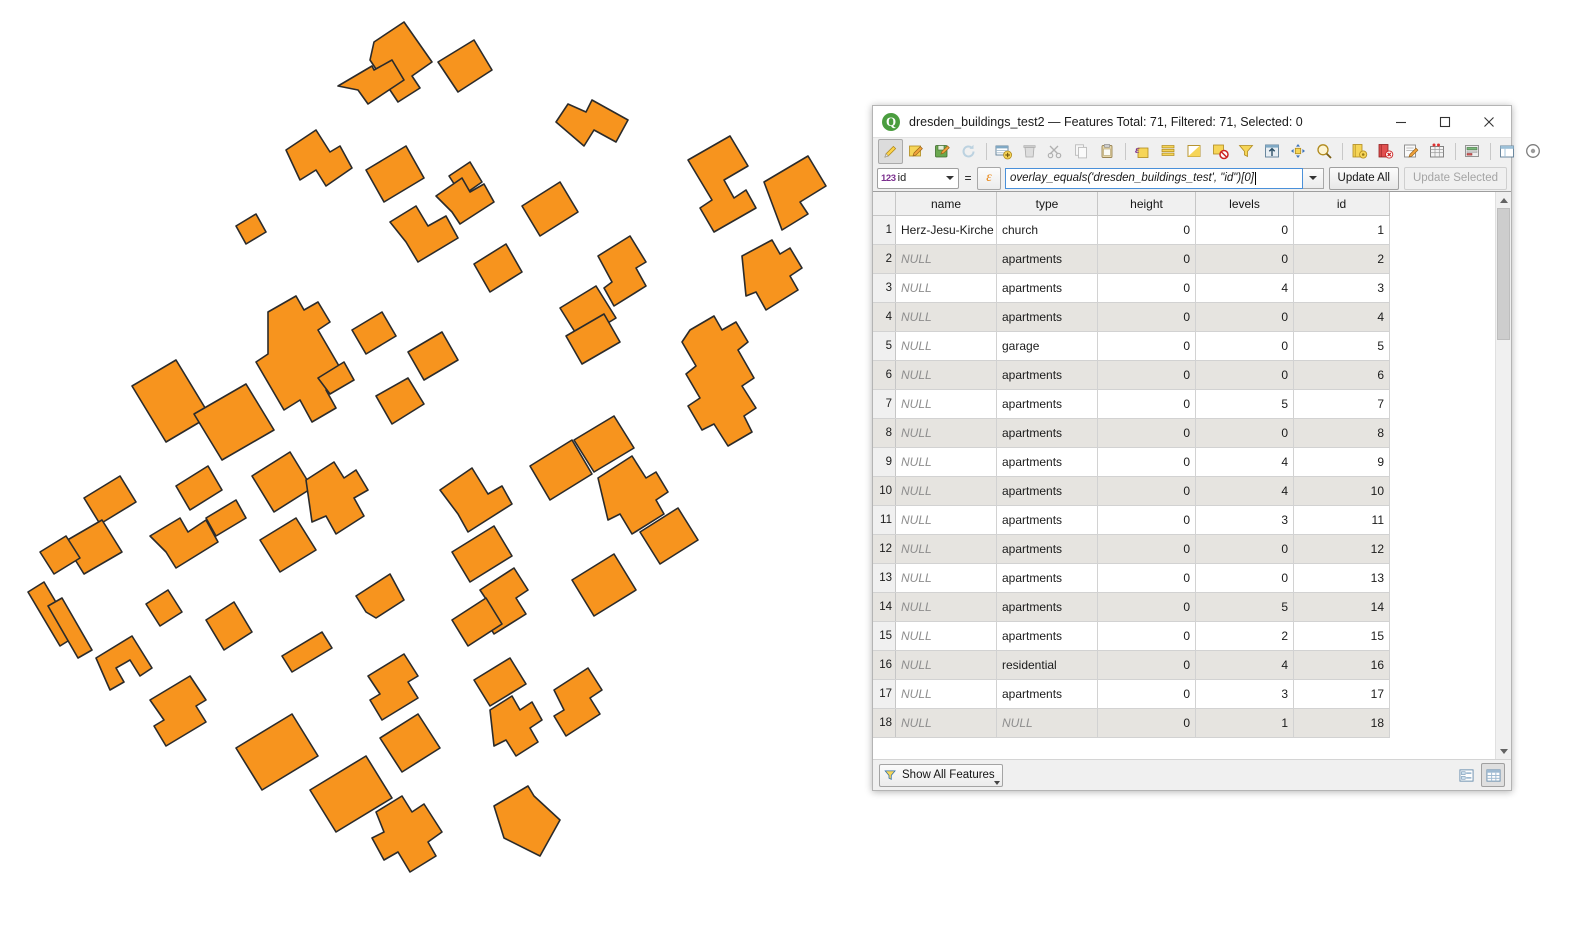 This screenshot has width=1594, height=934. What do you see at coordinates (1298, 151) in the screenshot?
I see `pan-map-to-selection-icon` at bounding box center [1298, 151].